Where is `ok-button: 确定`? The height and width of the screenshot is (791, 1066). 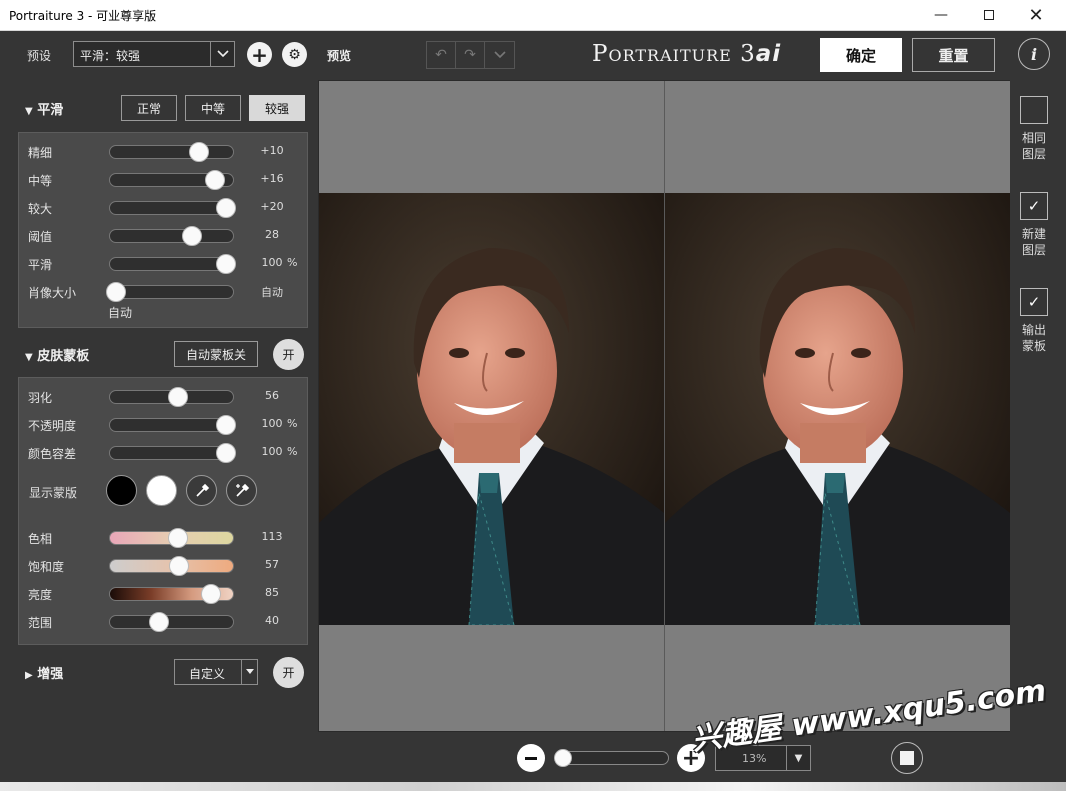 ok-button: 确定 is located at coordinates (861, 55).